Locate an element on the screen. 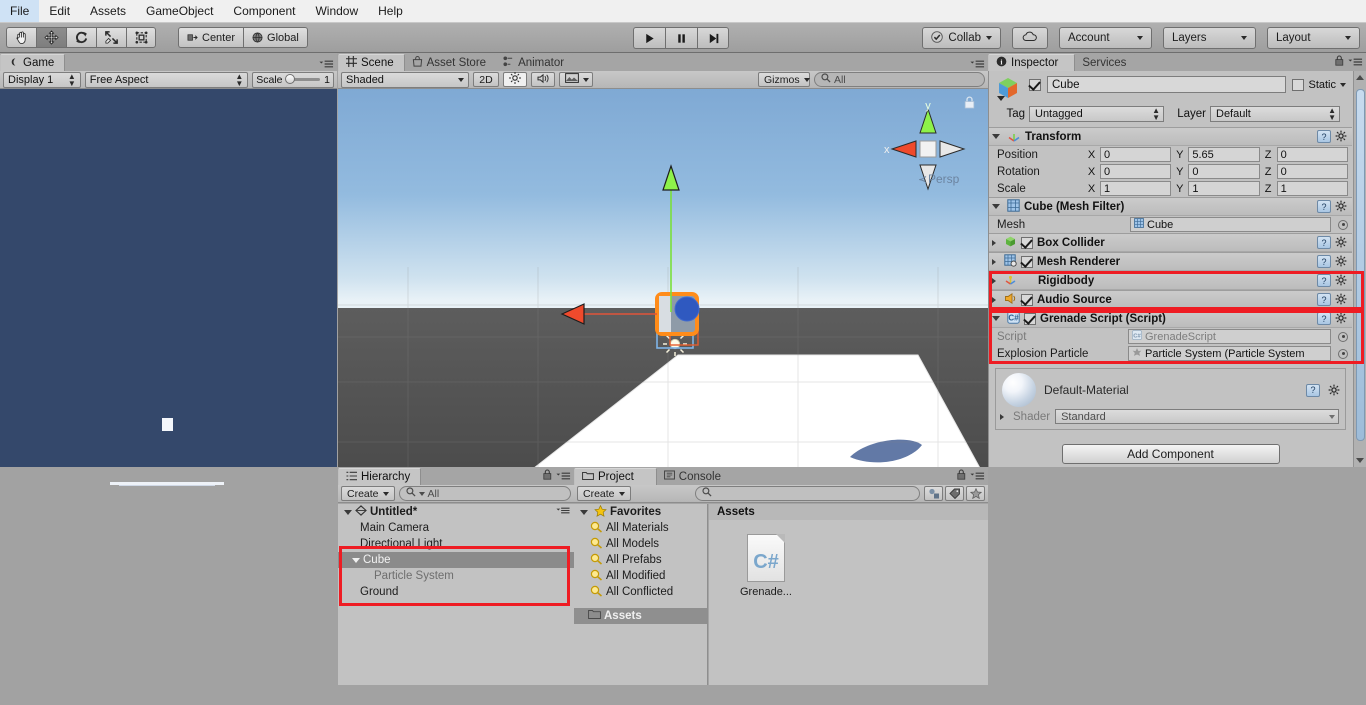 The height and width of the screenshot is (705, 1366). hierarchy-create-button: Create is located at coordinates (368, 493).